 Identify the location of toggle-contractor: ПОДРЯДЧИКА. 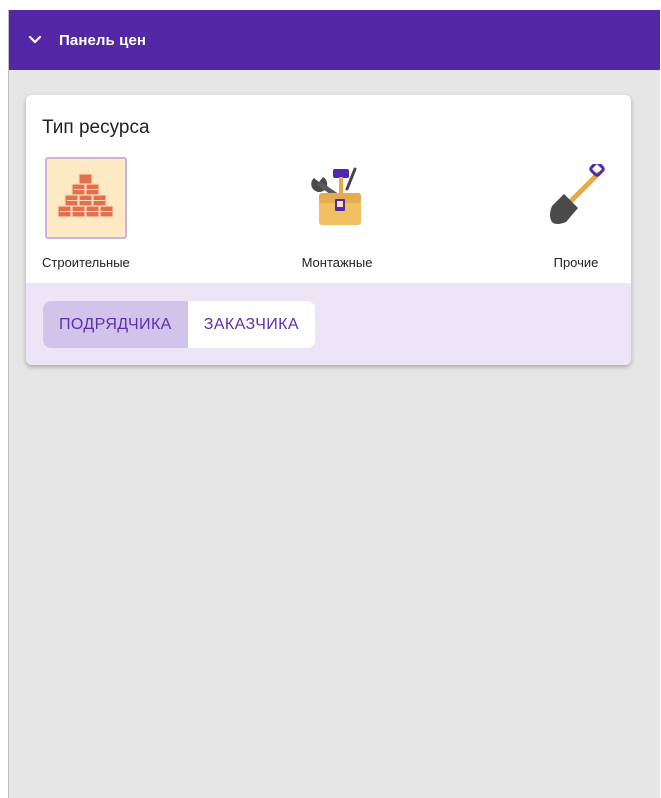
(115, 324).